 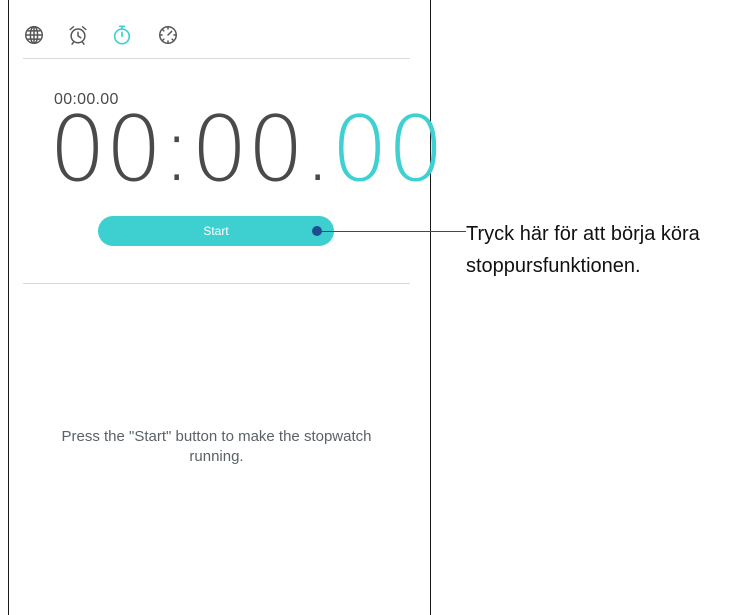 What do you see at coordinates (190, 149) in the screenshot?
I see `main-time: 00:00.` at bounding box center [190, 149].